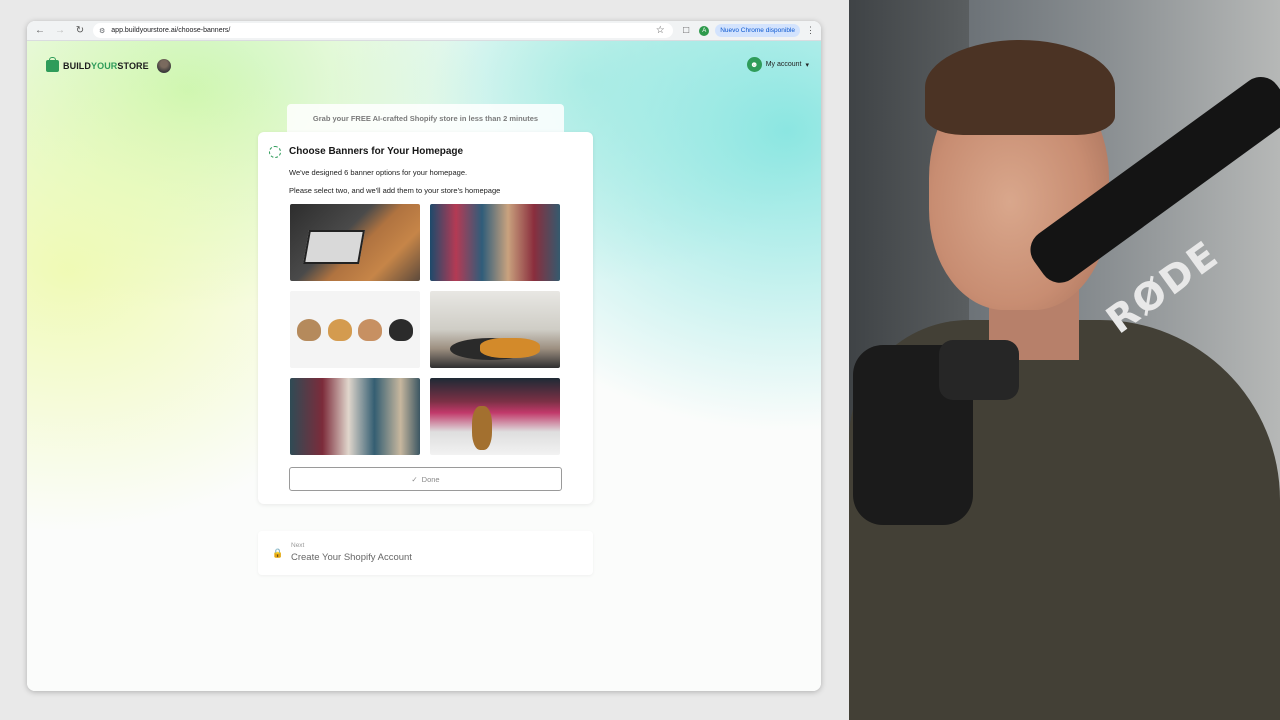 The width and height of the screenshot is (1280, 720). What do you see at coordinates (414, 479) in the screenshot?
I see `check-icon: ✓` at bounding box center [414, 479].